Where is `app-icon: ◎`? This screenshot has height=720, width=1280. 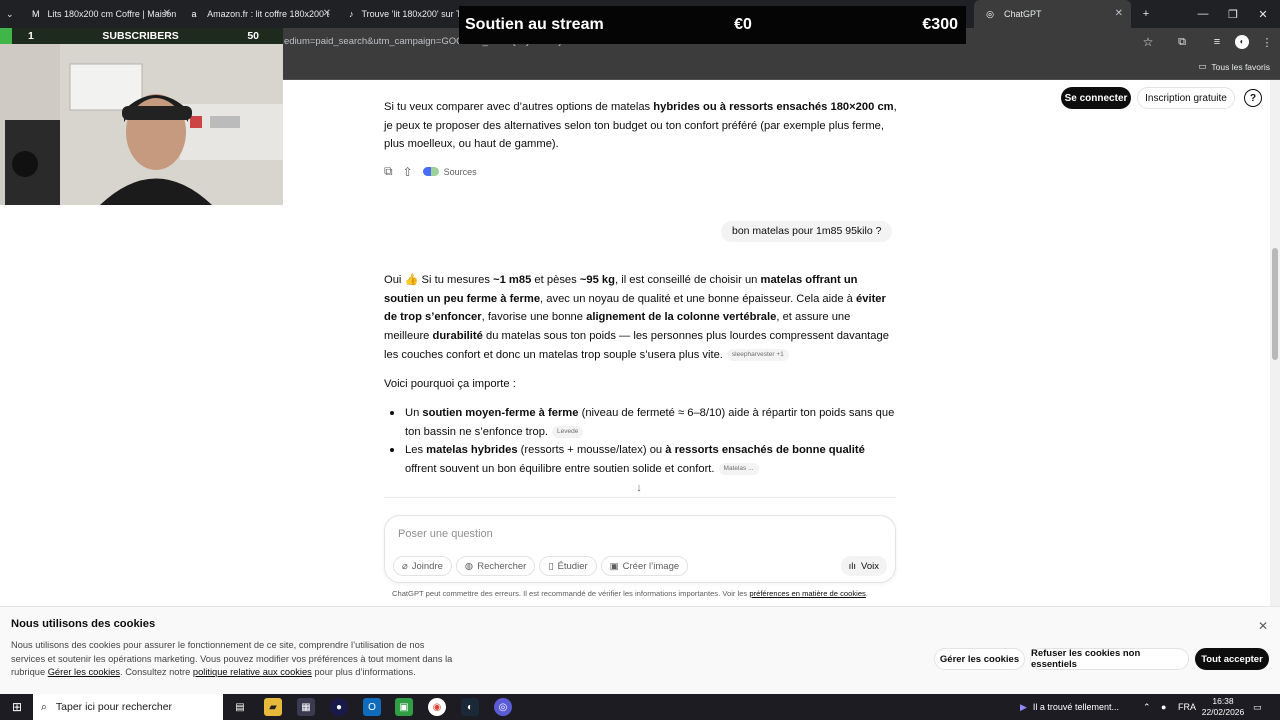 app-icon: ◎ is located at coordinates (503, 707).